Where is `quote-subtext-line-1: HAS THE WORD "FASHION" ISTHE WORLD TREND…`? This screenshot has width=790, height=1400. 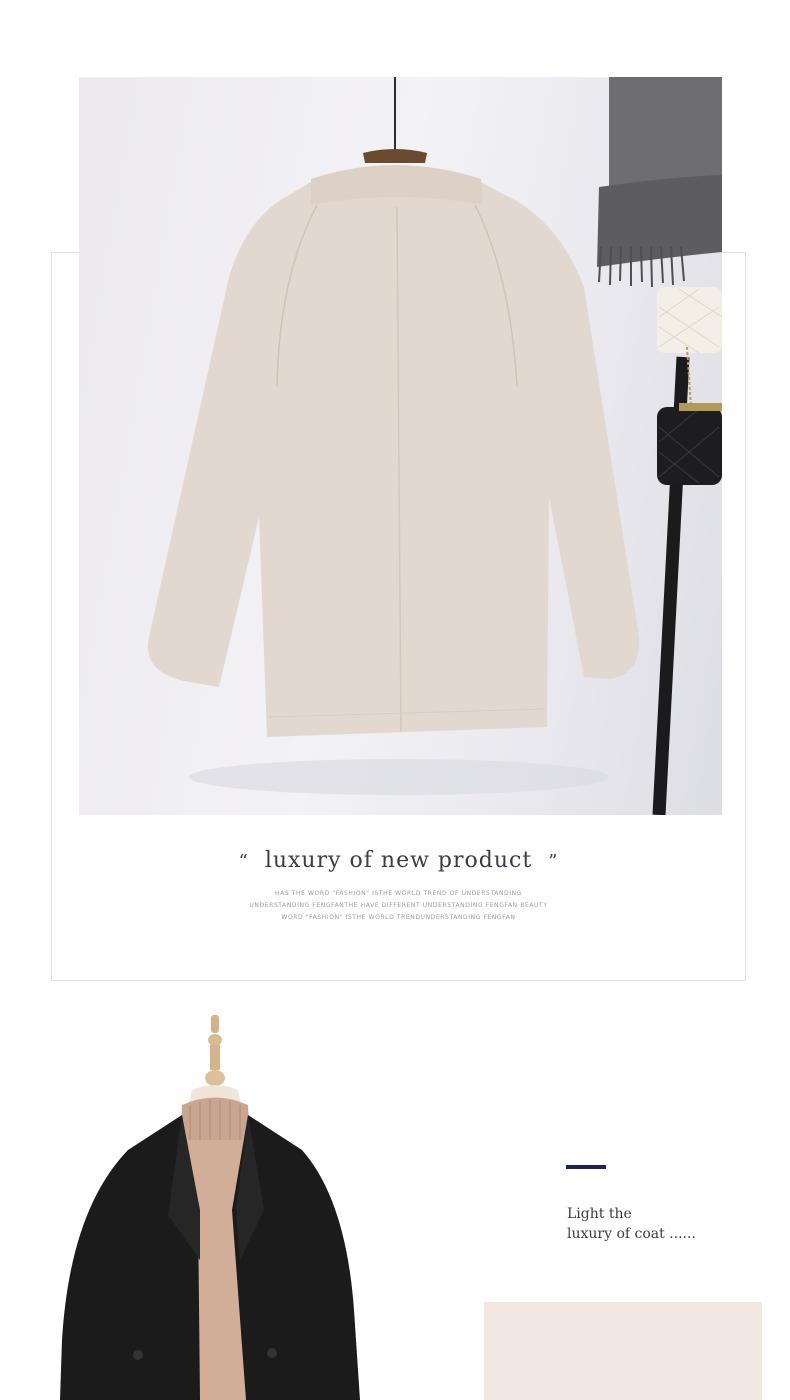 quote-subtext-line-1: HAS THE WORD "FASHION" ISTHE WORLD TREND… is located at coordinates (398, 893).